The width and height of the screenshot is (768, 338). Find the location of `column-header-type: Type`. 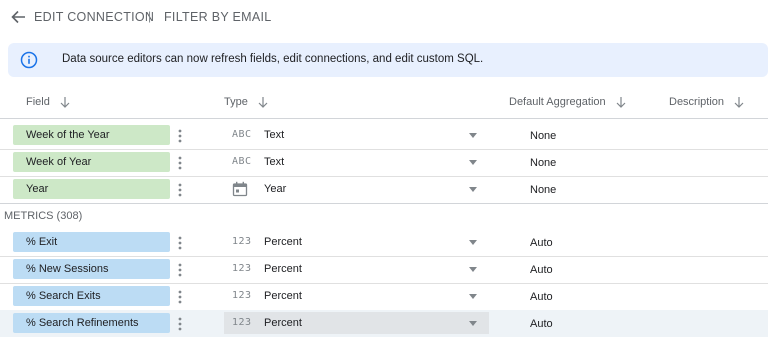

column-header-type: Type is located at coordinates (246, 102).